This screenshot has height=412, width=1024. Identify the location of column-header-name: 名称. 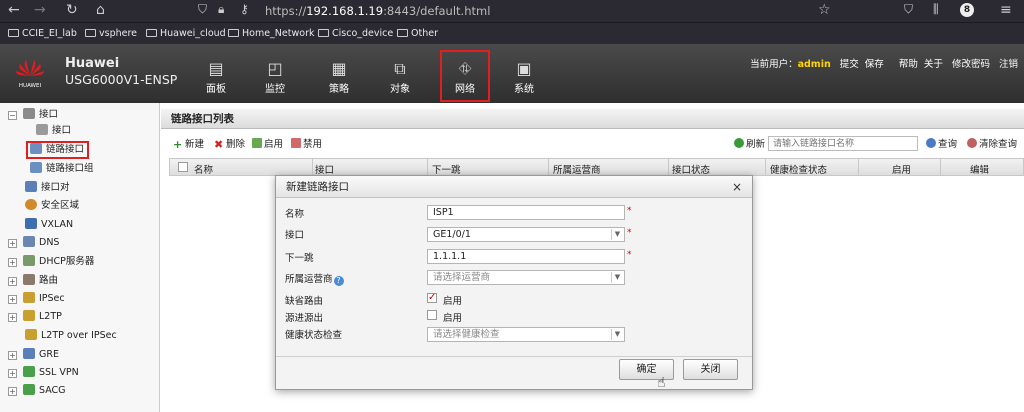
(203, 169).